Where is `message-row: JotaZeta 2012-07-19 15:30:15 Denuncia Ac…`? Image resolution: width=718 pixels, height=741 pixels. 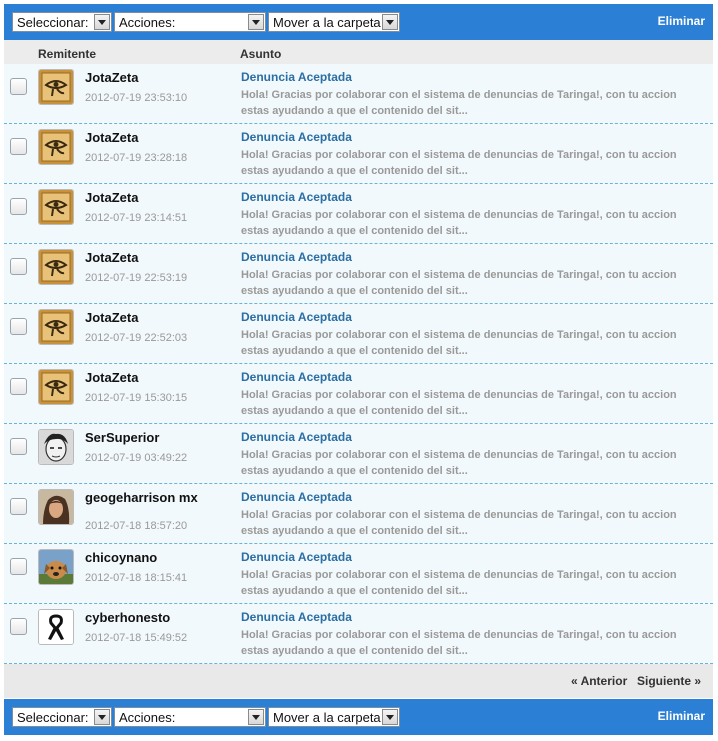 message-row: JotaZeta 2012-07-19 15:30:15 Denuncia Ac… is located at coordinates (358, 394).